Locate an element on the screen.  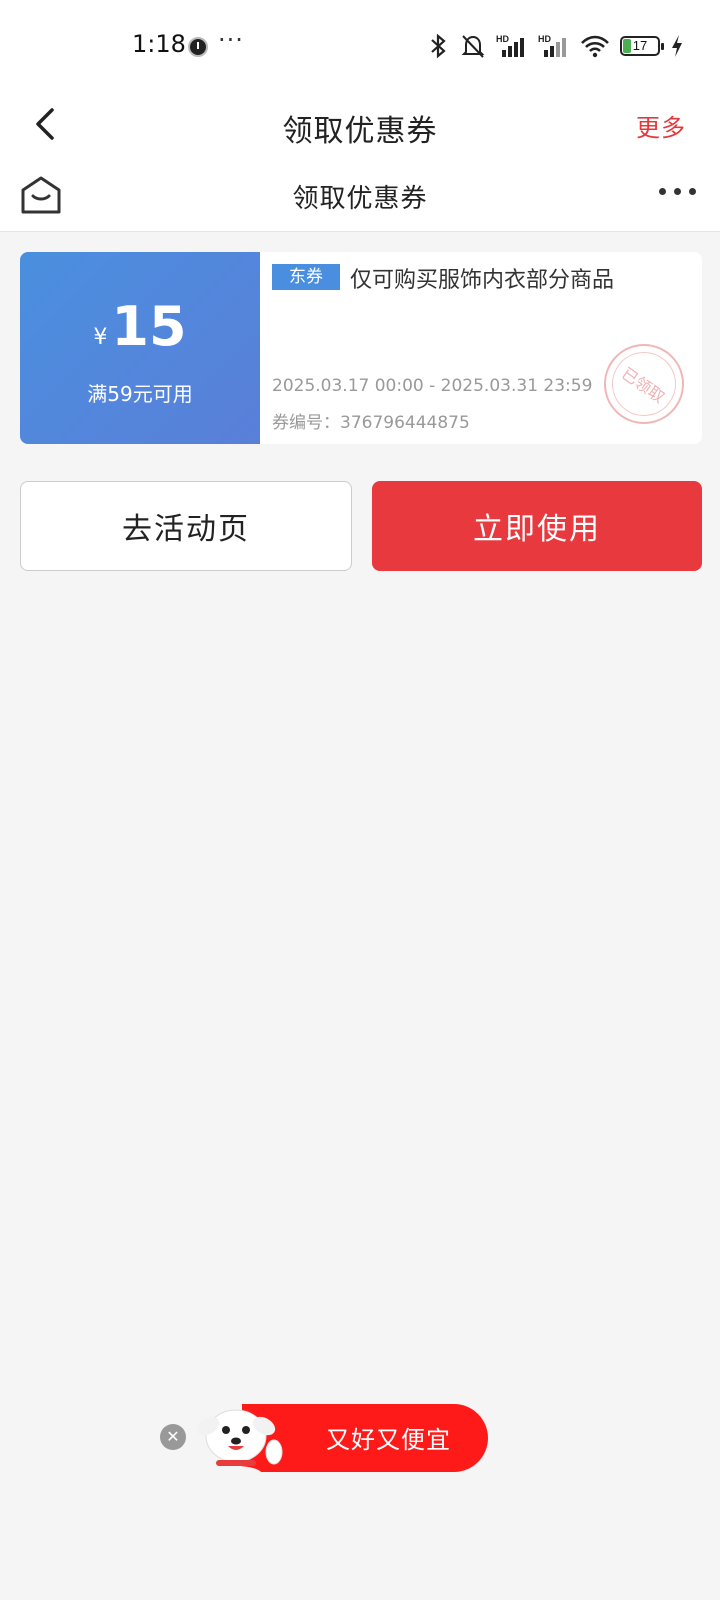
mute-bell-icon is located at coordinates (473, 46).